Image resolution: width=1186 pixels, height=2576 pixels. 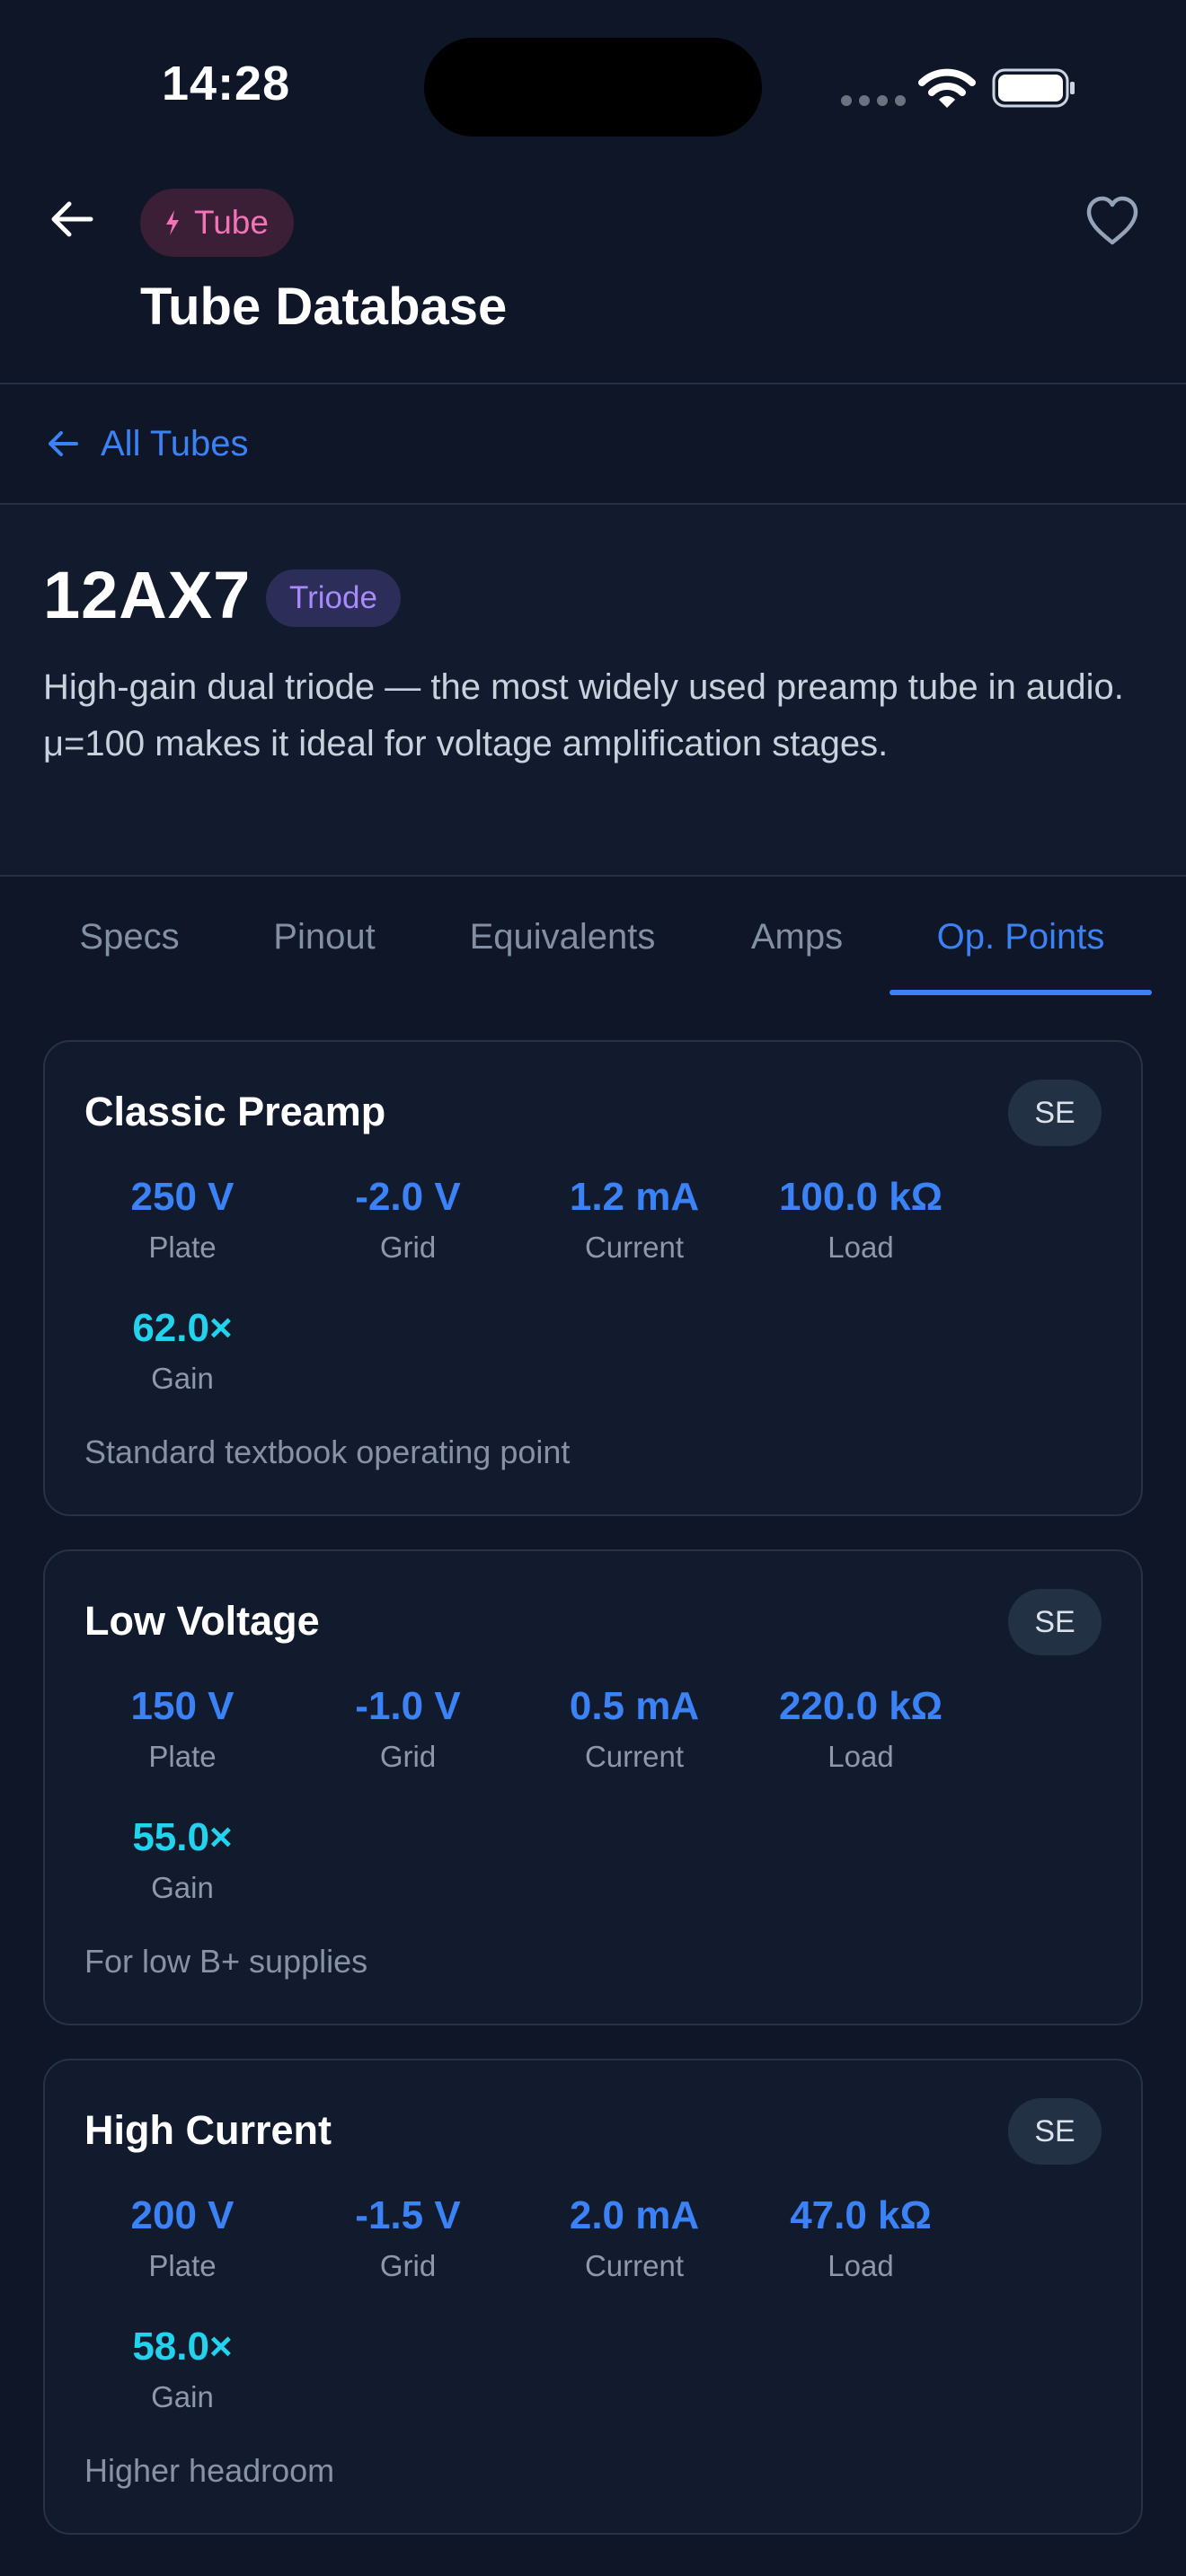 I want to click on tube-type-label: Triode, so click(x=333, y=597).